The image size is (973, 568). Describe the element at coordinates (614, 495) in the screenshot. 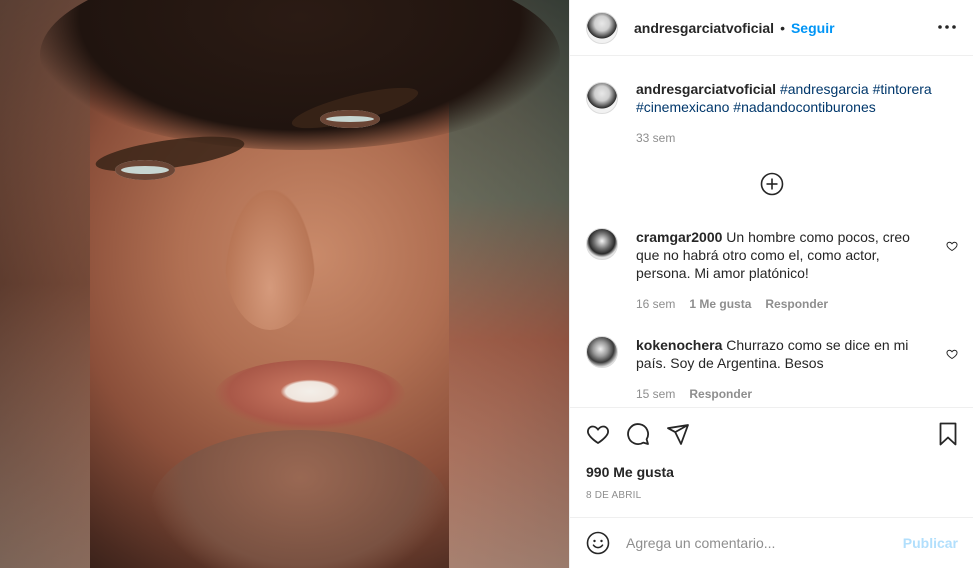

I see `post-date: 8 DE ABRIL` at that location.